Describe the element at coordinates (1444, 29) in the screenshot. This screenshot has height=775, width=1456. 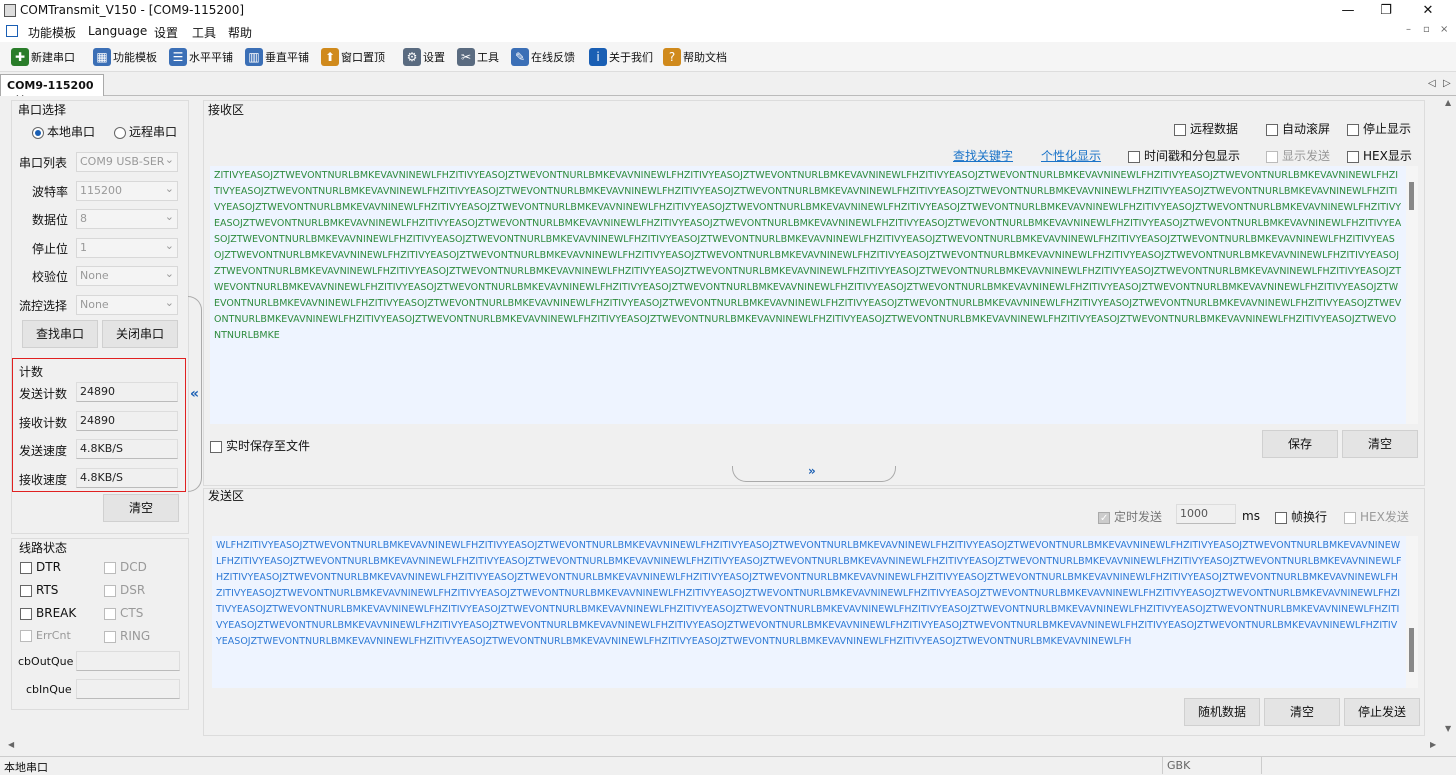
I see `mdi-close-icon: ×` at that location.